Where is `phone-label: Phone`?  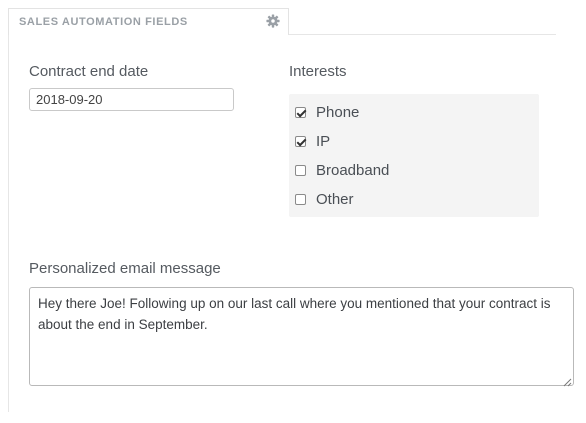
phone-label: Phone is located at coordinates (338, 112).